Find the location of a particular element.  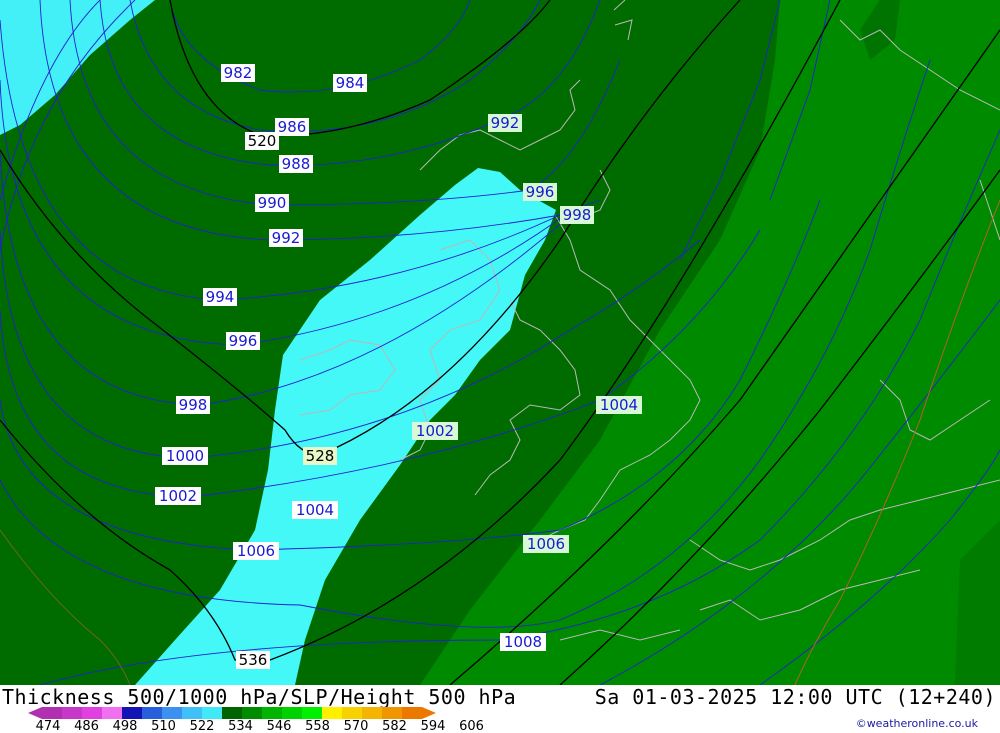

svg-text: 520 is located at coordinates (262, 141).